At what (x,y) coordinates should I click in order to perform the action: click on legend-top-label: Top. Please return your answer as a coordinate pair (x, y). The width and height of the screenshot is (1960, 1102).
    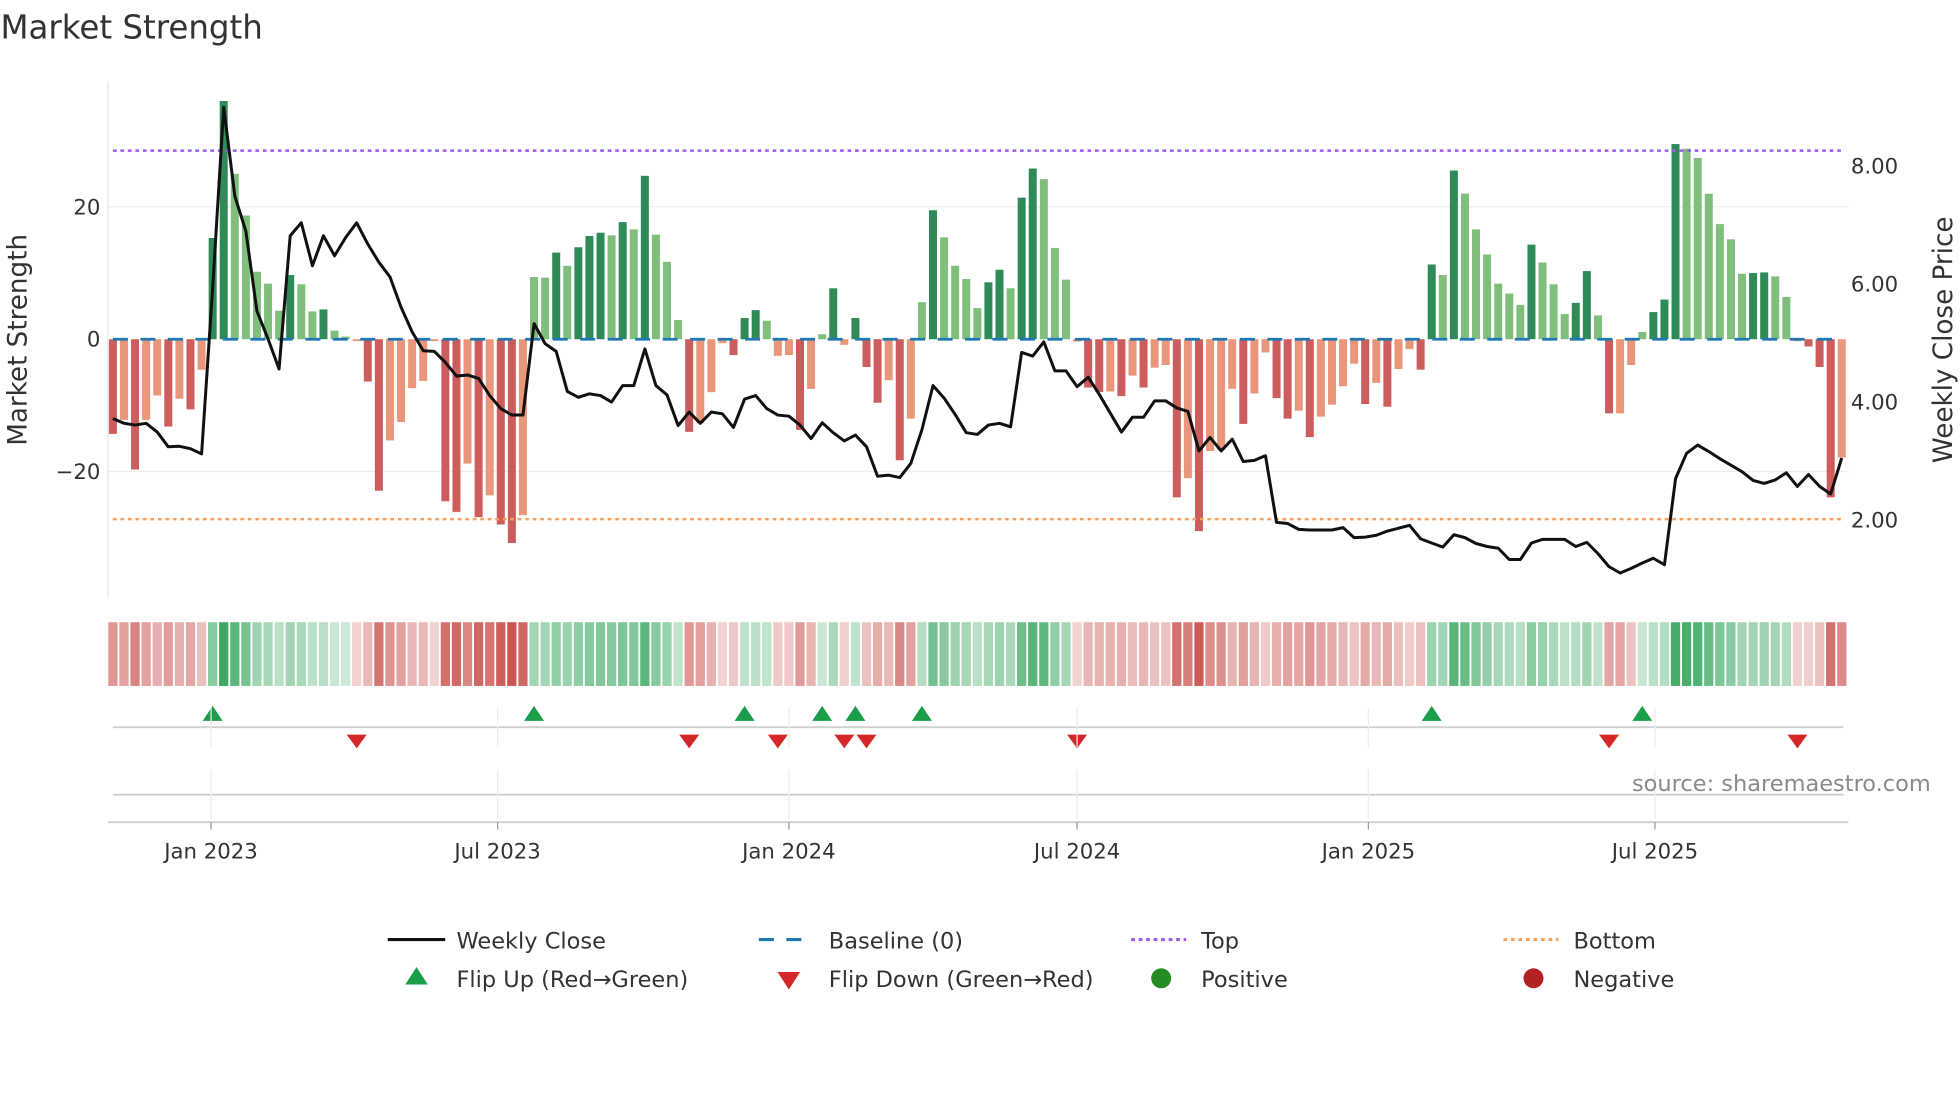
    Looking at the image, I should click on (1219, 941).